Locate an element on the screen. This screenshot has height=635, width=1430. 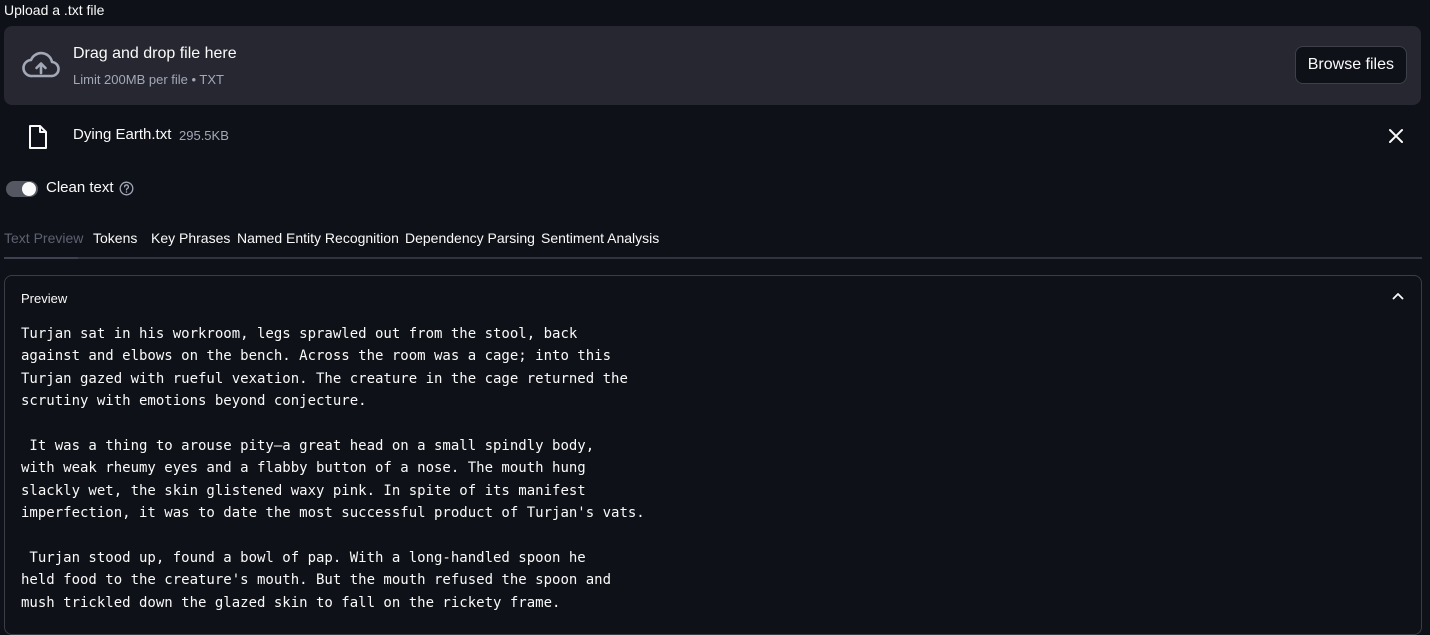
tab-text-preview: Text Preview is located at coordinates (43, 238).